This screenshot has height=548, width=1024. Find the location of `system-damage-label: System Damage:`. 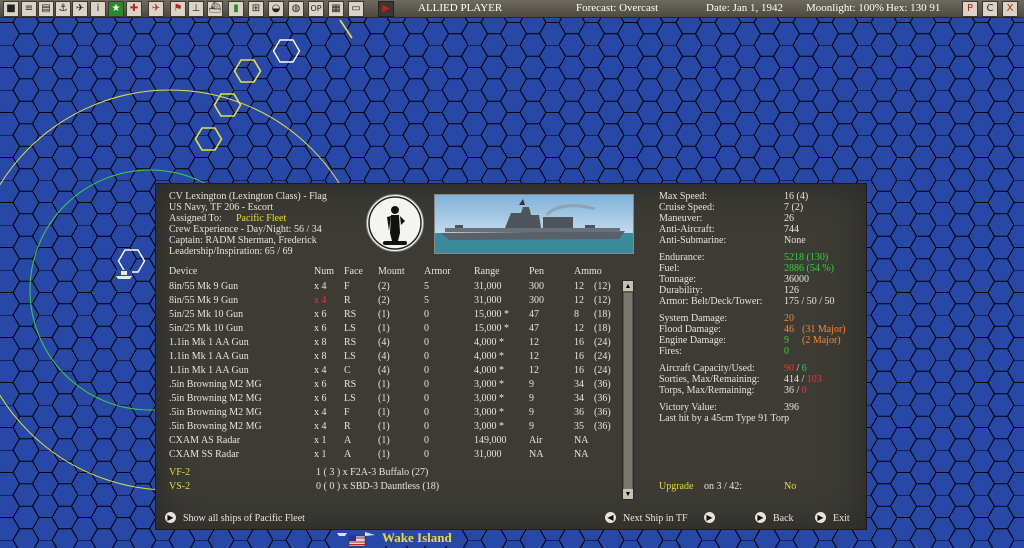

system-damage-label: System Damage: is located at coordinates (693, 318).